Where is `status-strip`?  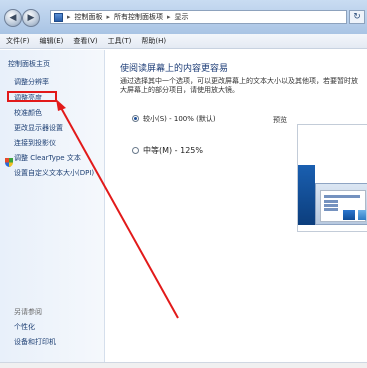 status-strip is located at coordinates (183, 365).